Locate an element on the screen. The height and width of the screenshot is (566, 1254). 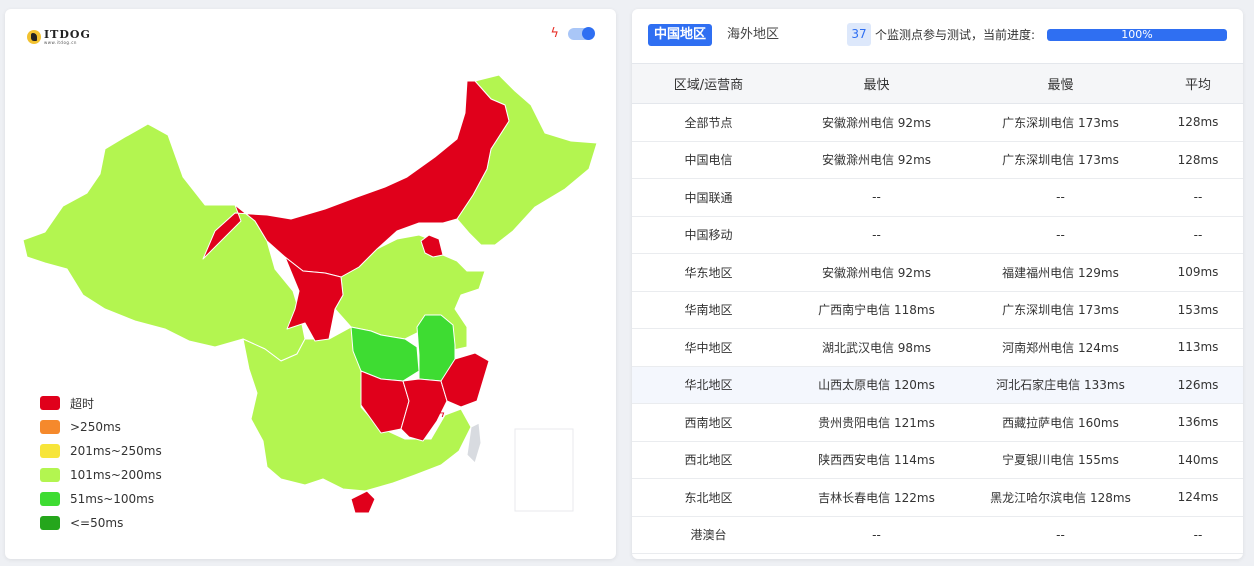
cell-average: 140ms is located at coordinates (1198, 460).